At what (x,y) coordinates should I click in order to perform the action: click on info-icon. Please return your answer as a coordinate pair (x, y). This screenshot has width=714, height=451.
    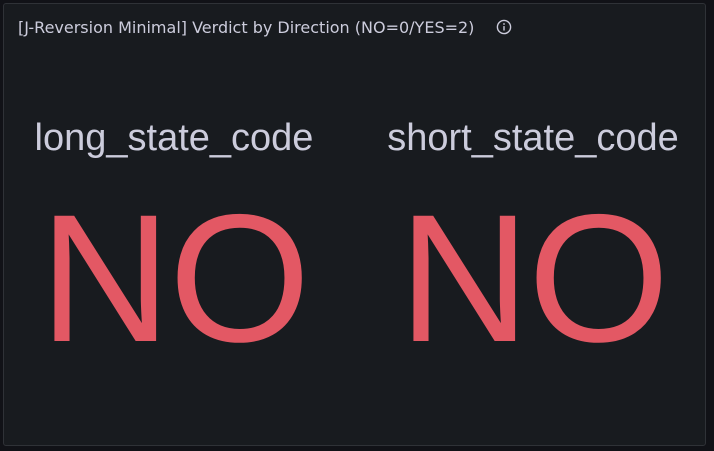
    Looking at the image, I should click on (504, 27).